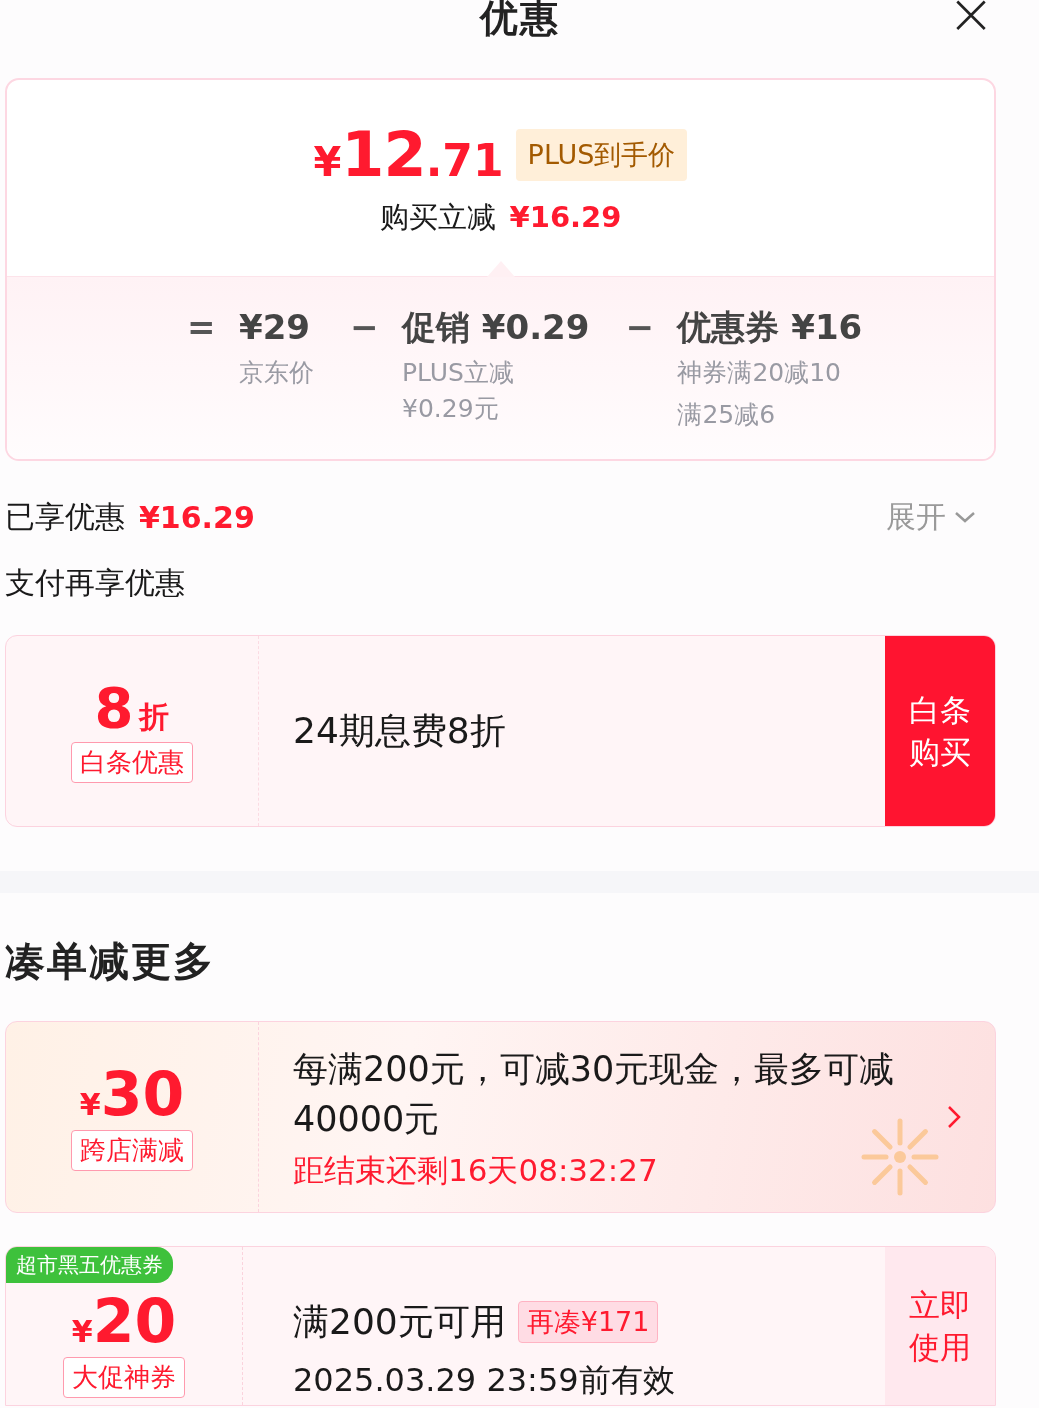 The height and width of the screenshot is (1408, 1039). I want to click on plus-price-badge: PLUS到手价, so click(601, 155).